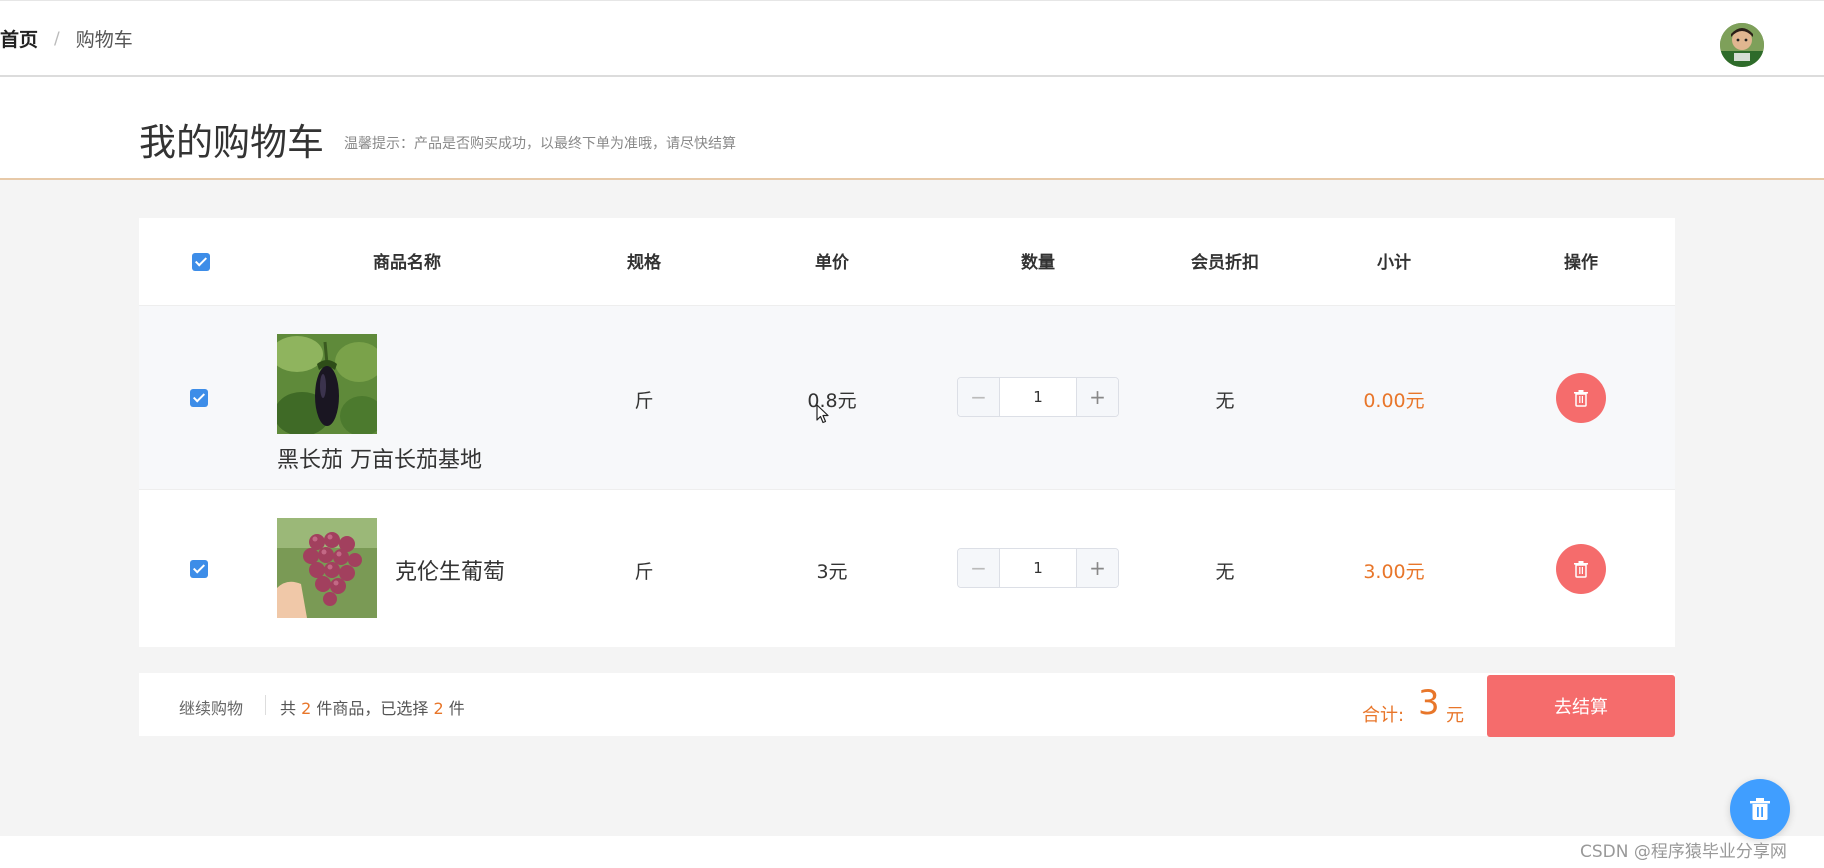 The width and height of the screenshot is (1824, 868). What do you see at coordinates (19, 38) in the screenshot?
I see `breadcrumb-home: 首页` at bounding box center [19, 38].